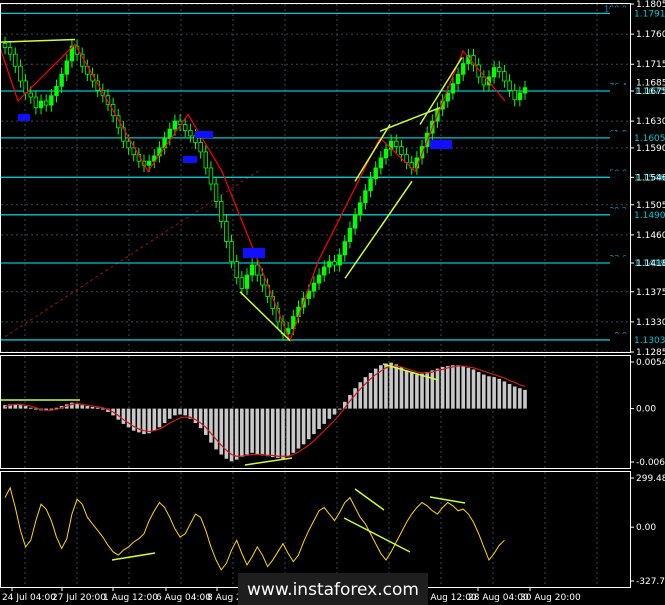 This screenshot has width=665, height=605. I want to click on fib-value-label: 1.1791, so click(649, 14).